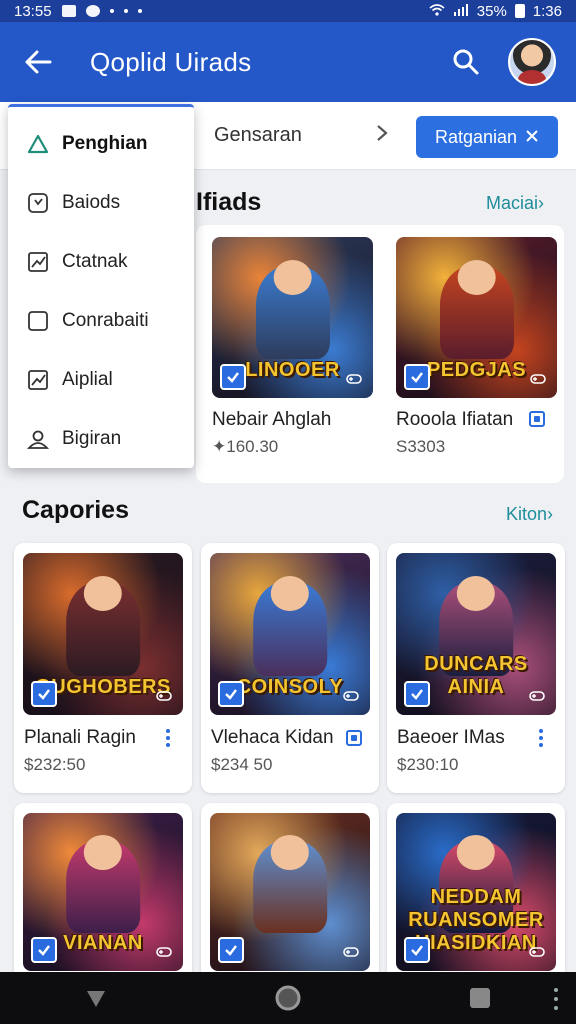 This screenshot has height=1024, width=576. I want to click on home-nav-icon, so click(288, 998).